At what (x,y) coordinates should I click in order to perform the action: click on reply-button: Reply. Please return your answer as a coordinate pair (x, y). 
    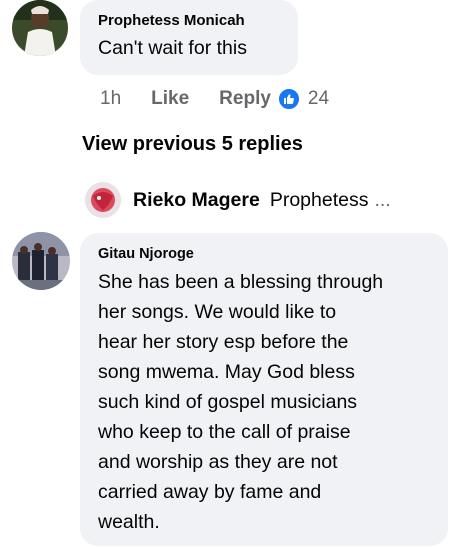
    Looking at the image, I should click on (245, 99).